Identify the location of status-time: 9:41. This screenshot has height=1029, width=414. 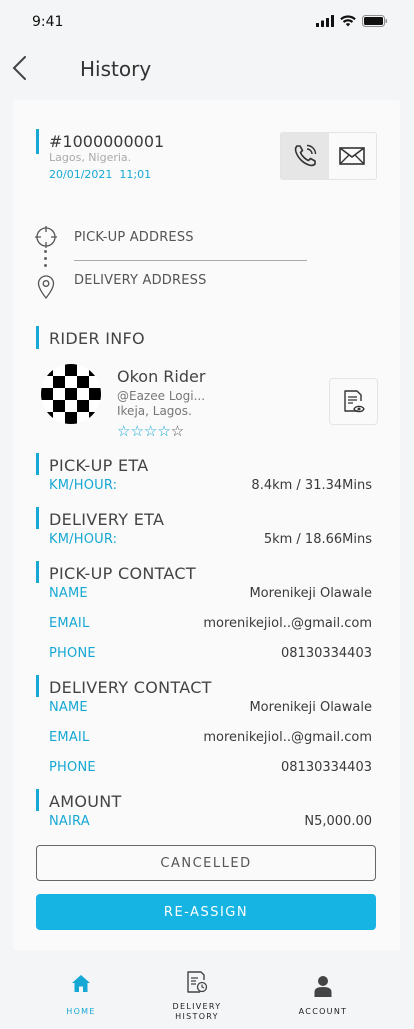
(48, 22).